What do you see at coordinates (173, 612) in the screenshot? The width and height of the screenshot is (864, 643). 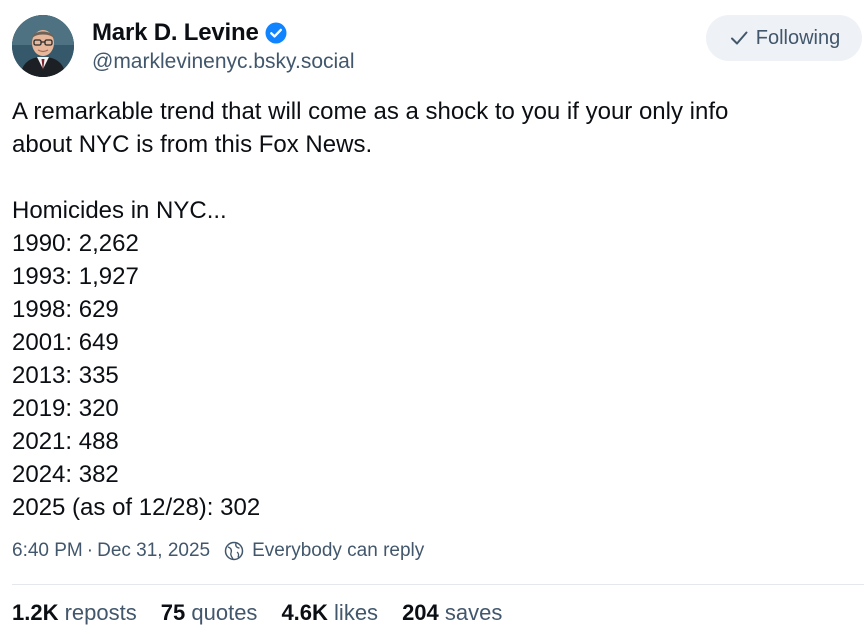 I see `quotes-count: 75` at bounding box center [173, 612].